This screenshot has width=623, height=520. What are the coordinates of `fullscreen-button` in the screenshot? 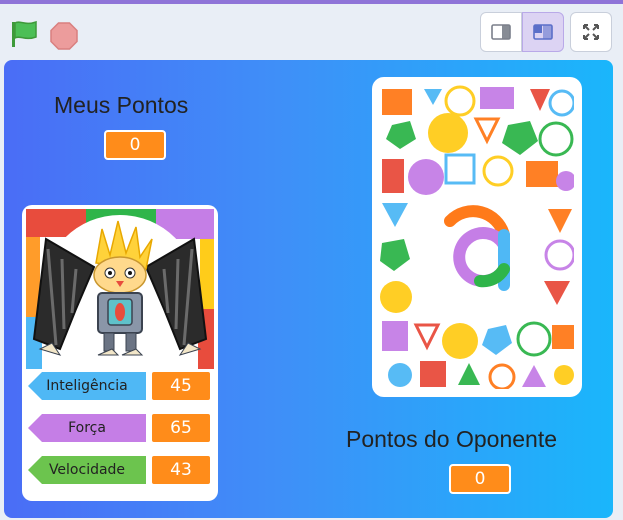 It's located at (591, 32).